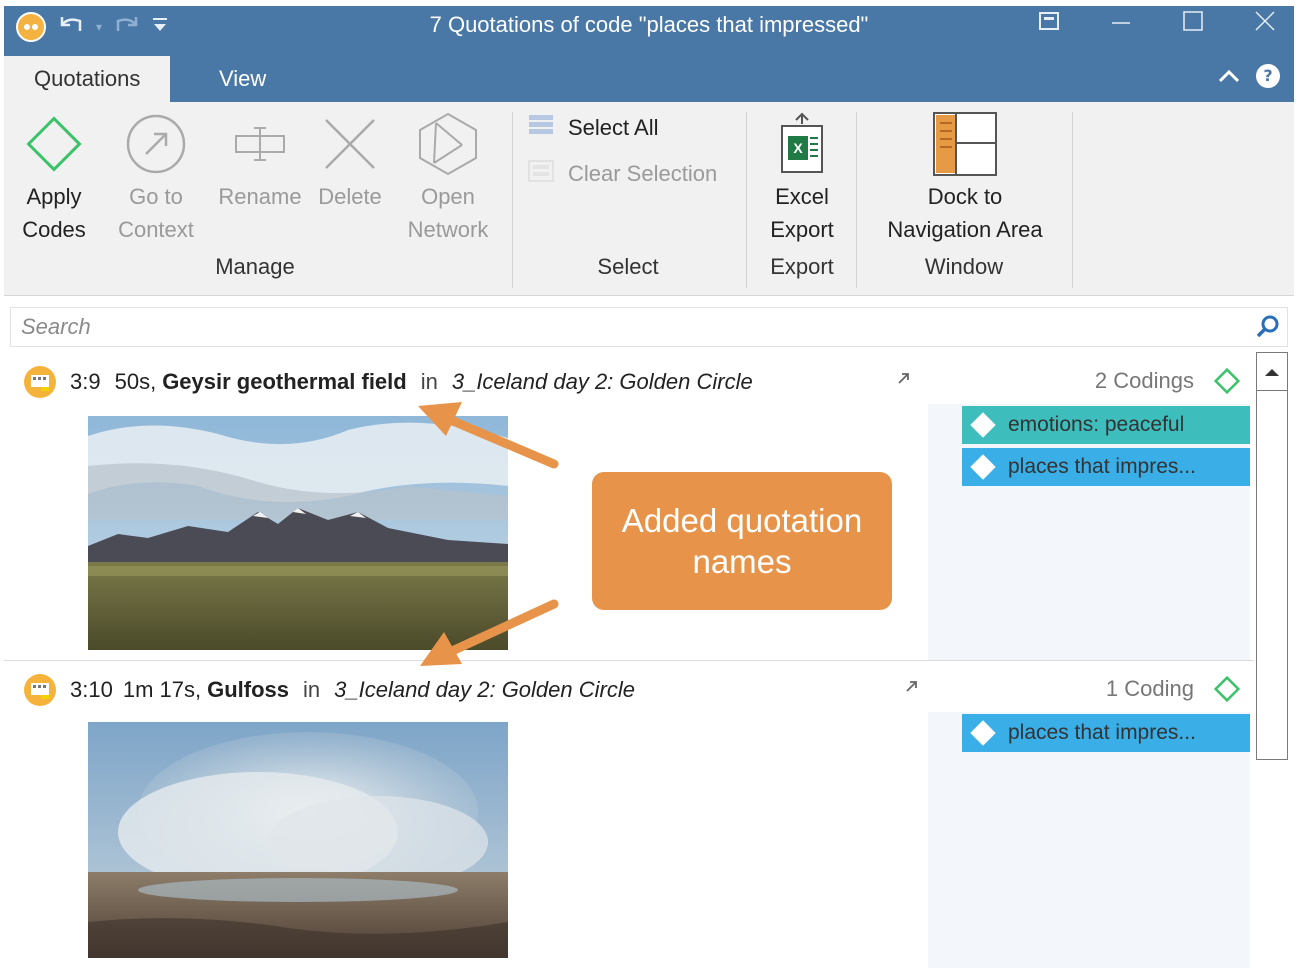  What do you see at coordinates (242, 79) in the screenshot?
I see `tab-view: View` at bounding box center [242, 79].